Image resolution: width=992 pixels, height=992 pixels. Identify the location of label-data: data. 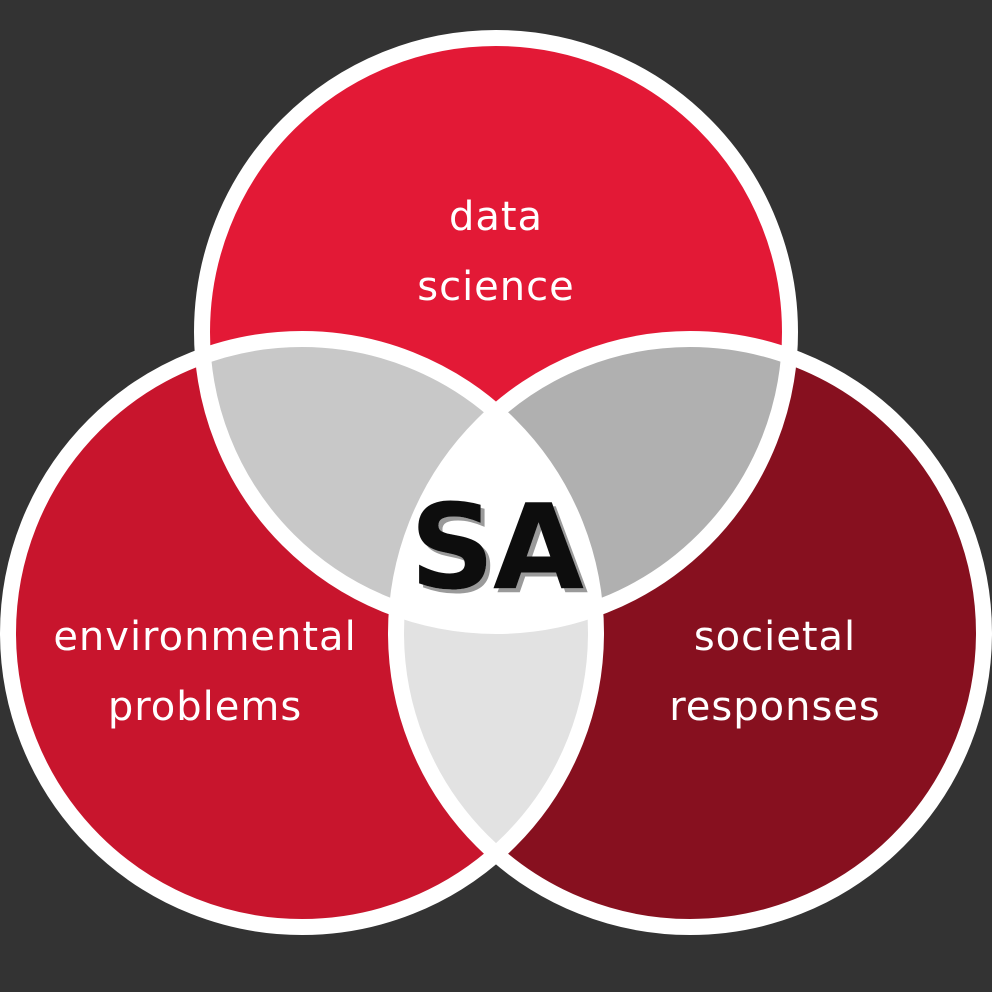
(496, 217).